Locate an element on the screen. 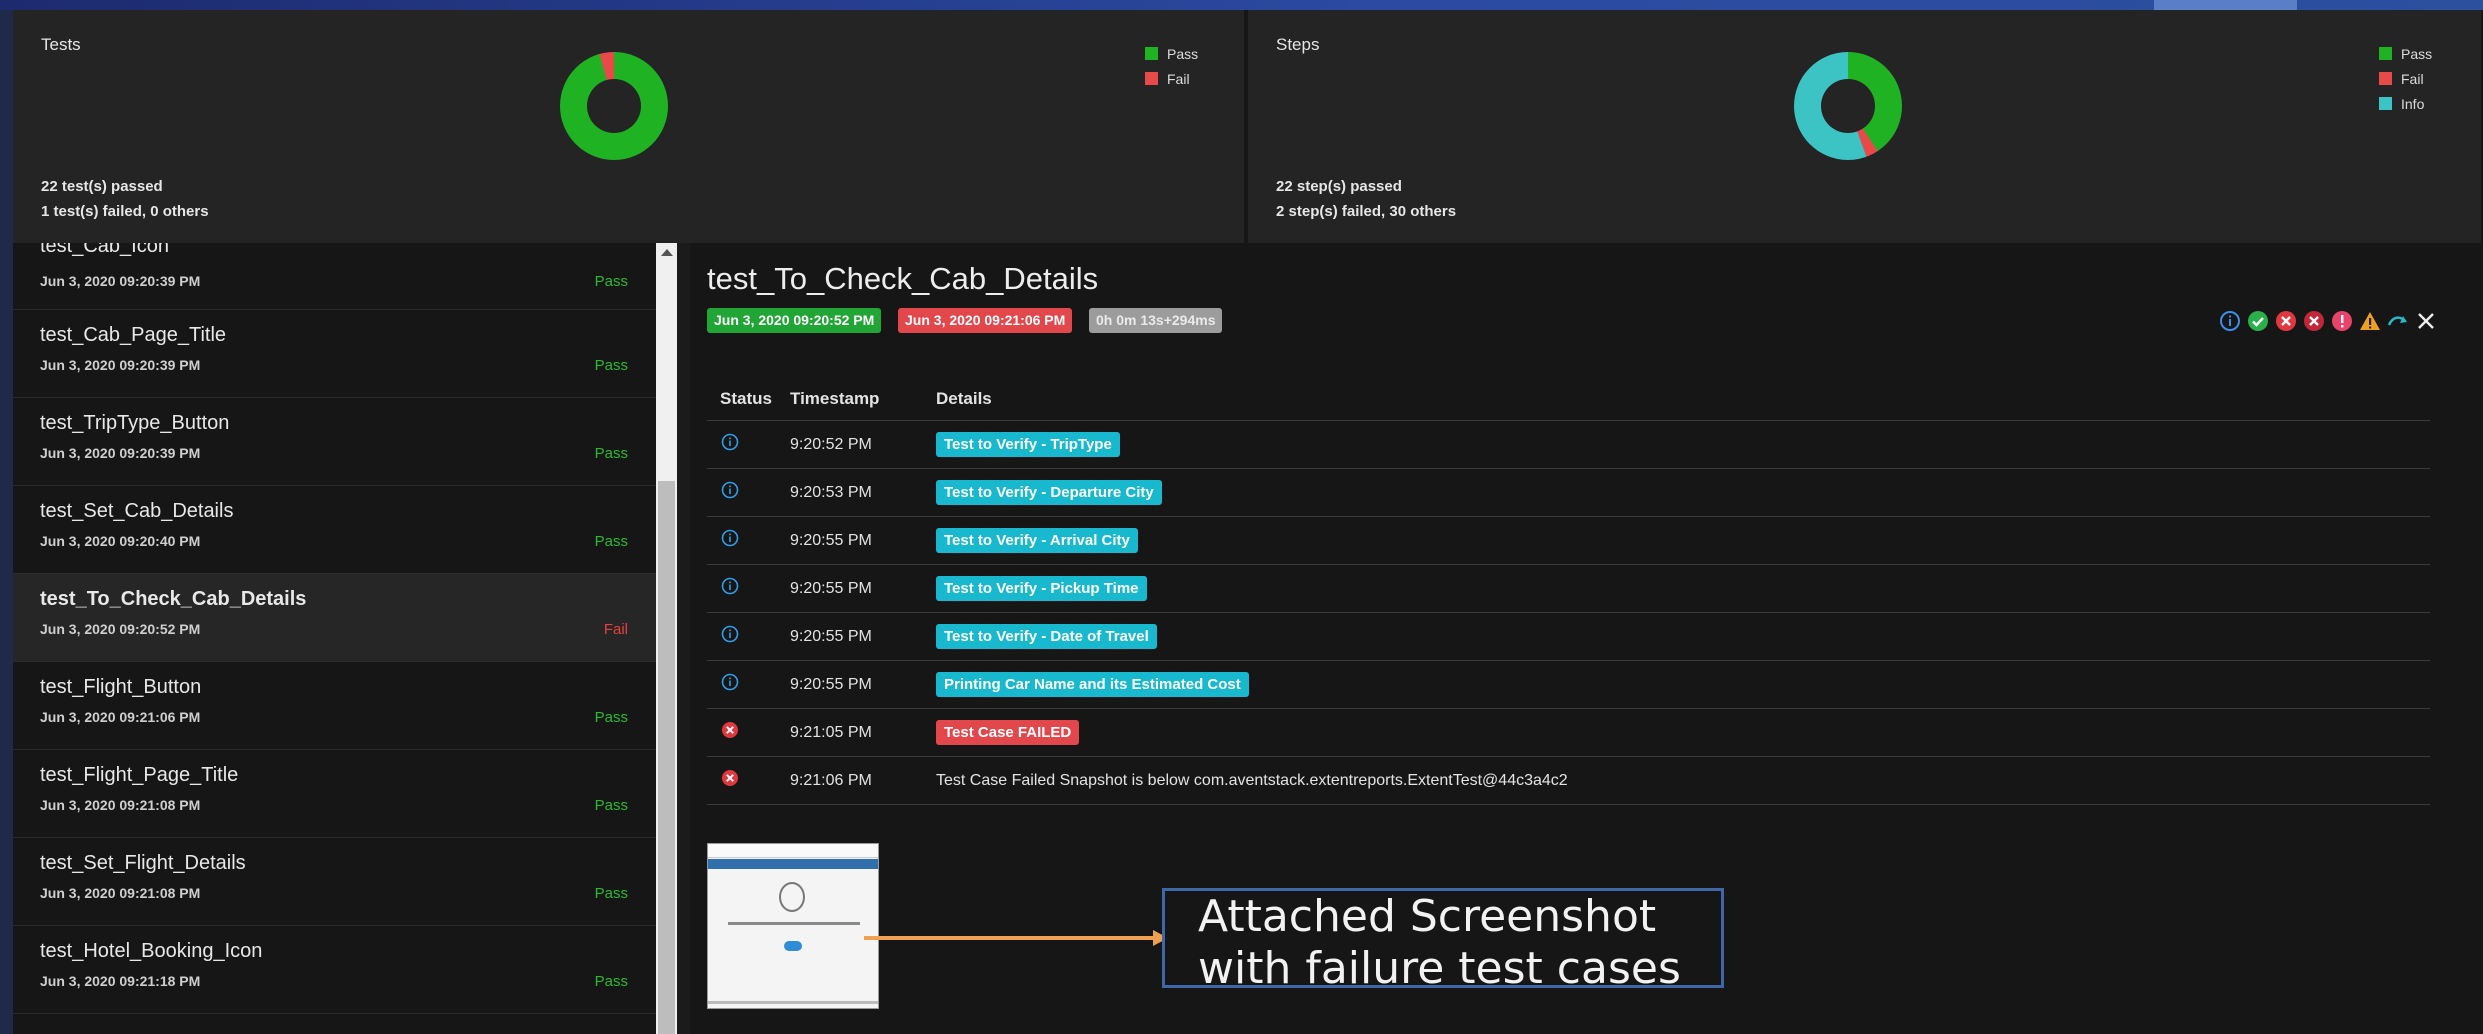 This screenshot has height=1034, width=2483. test-name: test_Cab_Page_Title is located at coordinates (133, 335).